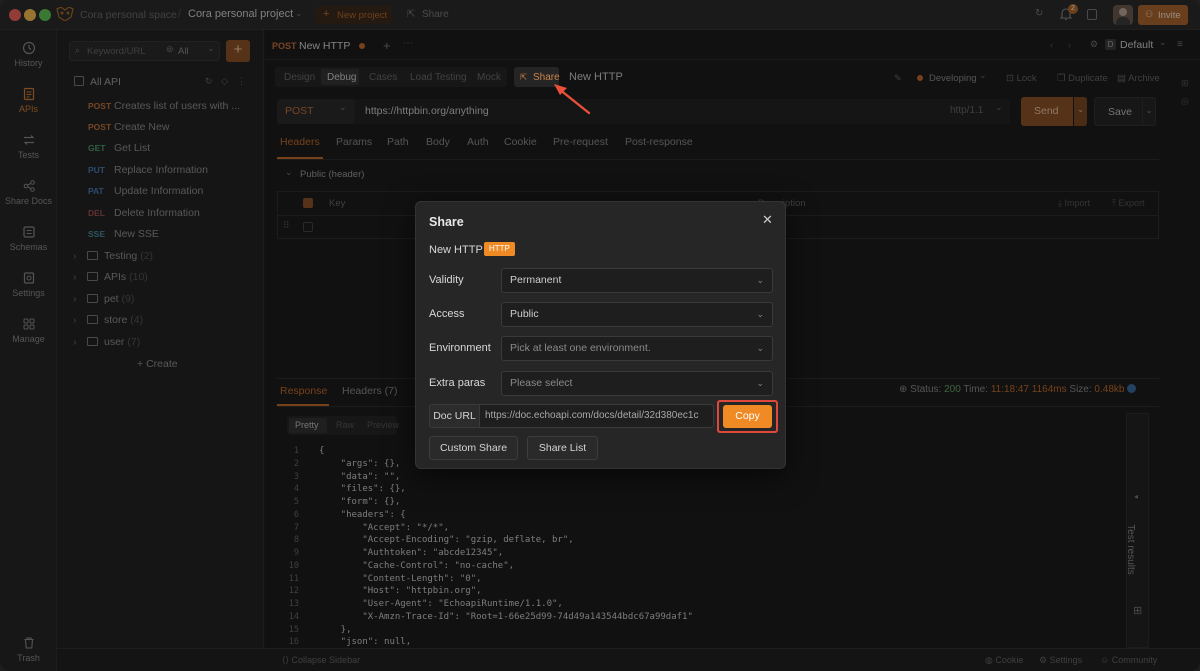 This screenshot has width=1200, height=671. Describe the element at coordinates (541, 383) in the screenshot. I see `extra-paras-placeholder: Please select` at that location.